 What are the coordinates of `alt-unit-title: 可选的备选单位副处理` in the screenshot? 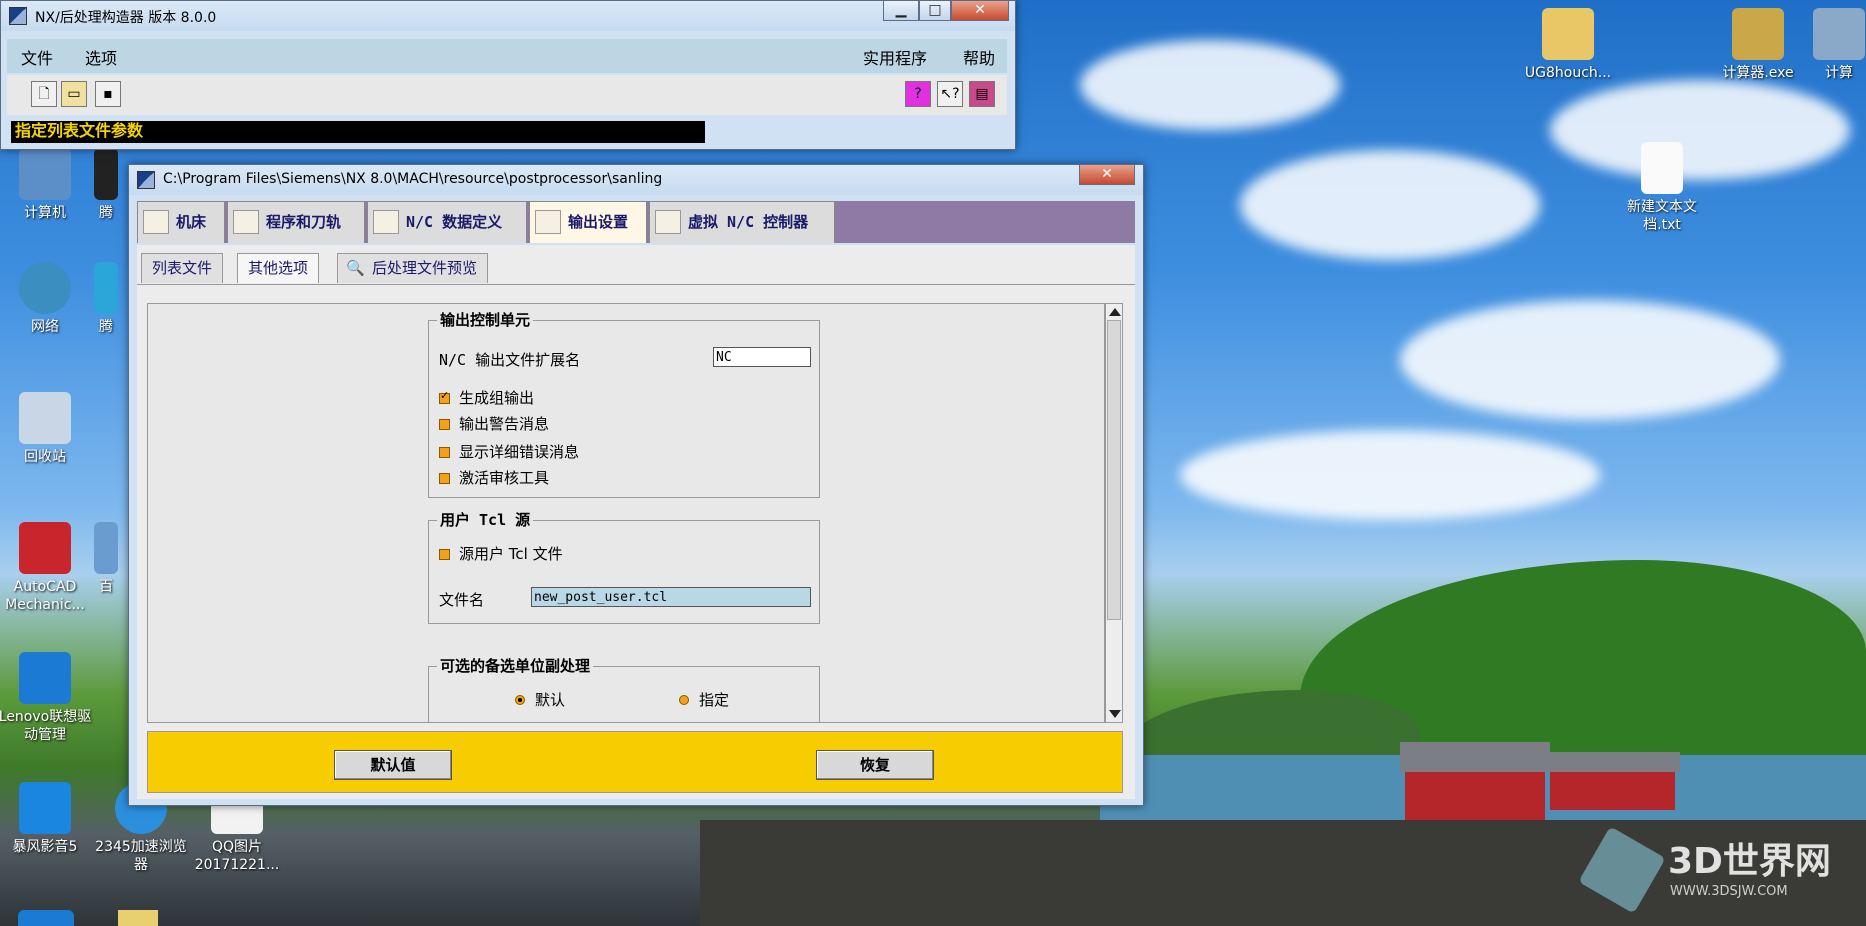 It's located at (515, 665).